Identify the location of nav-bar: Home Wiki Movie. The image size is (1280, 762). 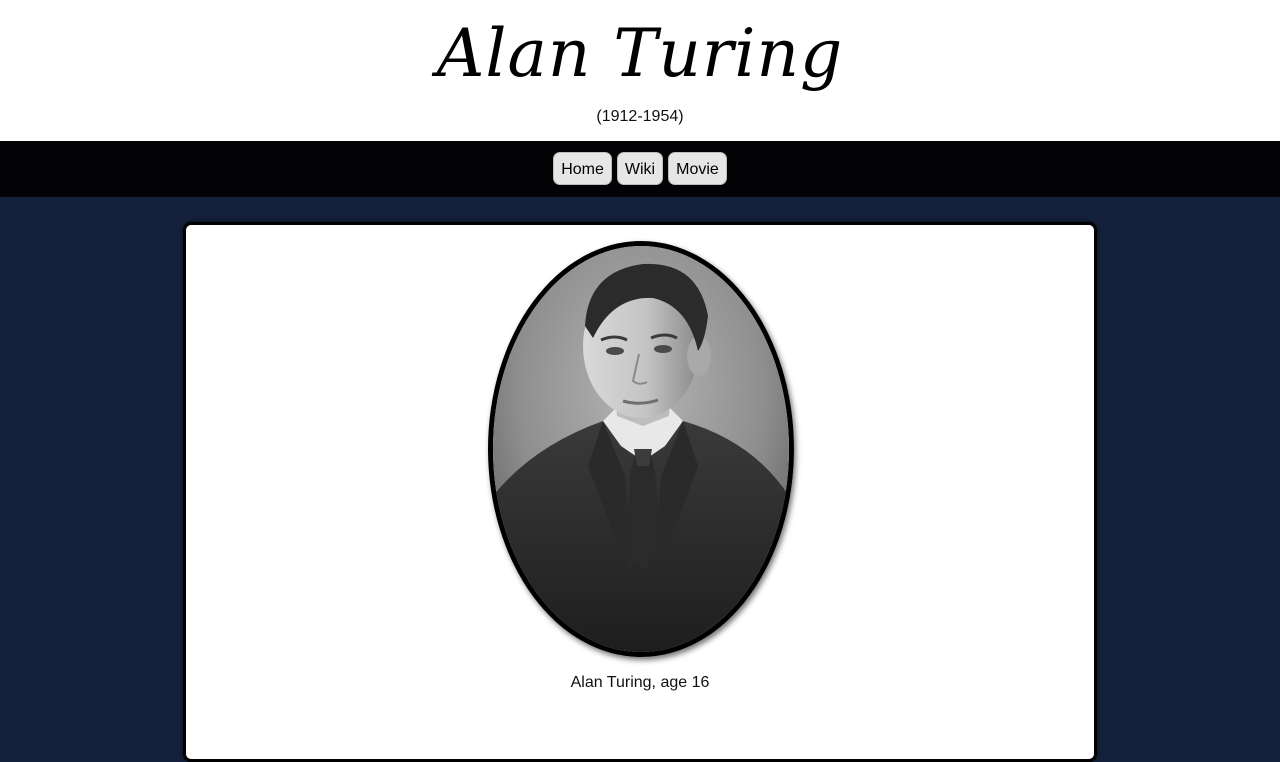
(640, 169).